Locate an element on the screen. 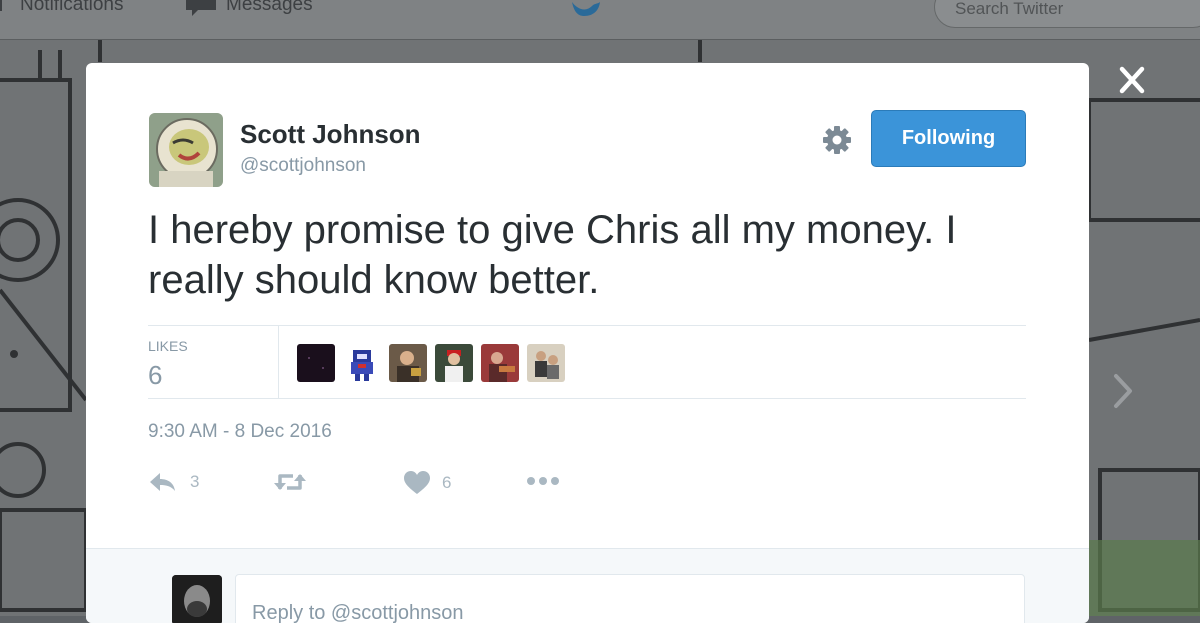  nav-notifications-label: Notifications is located at coordinates (72, 7).